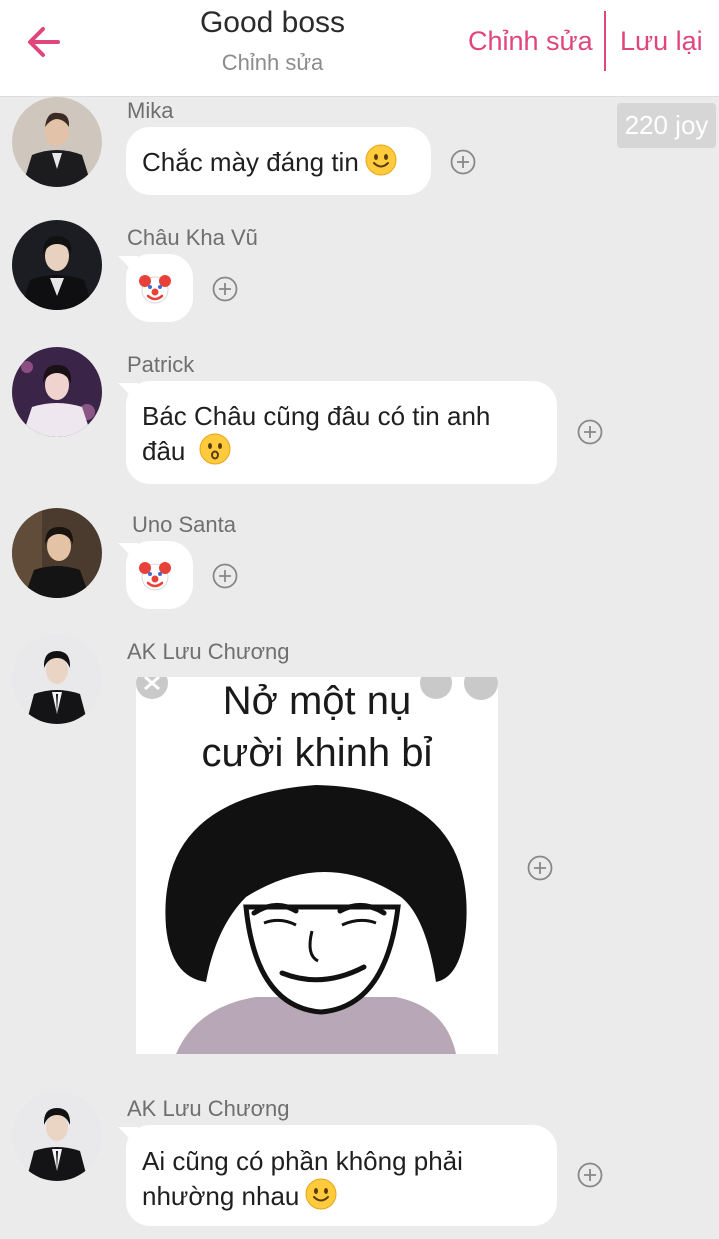 The image size is (719, 1239). I want to click on chat-header: Good boss Chỉnh sửa Chỉnh sửa Lưu lại, so click(359, 48).